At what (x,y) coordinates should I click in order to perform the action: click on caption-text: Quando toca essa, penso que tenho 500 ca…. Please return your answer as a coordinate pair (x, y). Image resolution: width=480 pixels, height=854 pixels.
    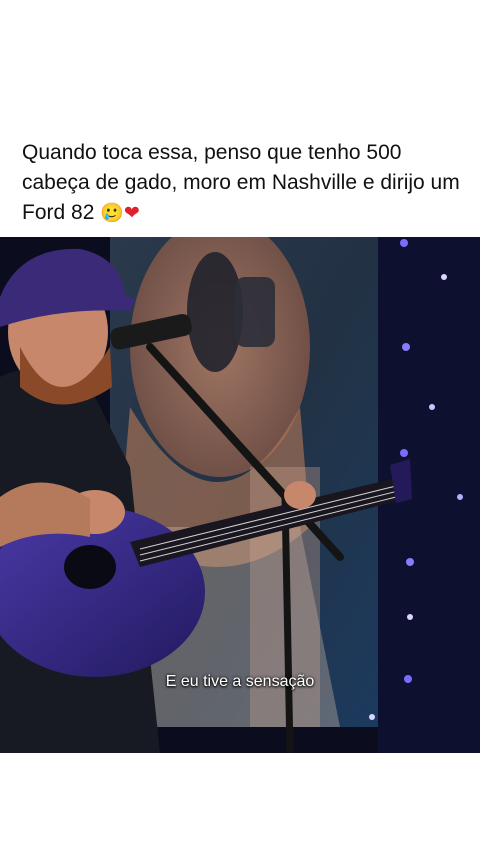
    Looking at the image, I should click on (241, 182).